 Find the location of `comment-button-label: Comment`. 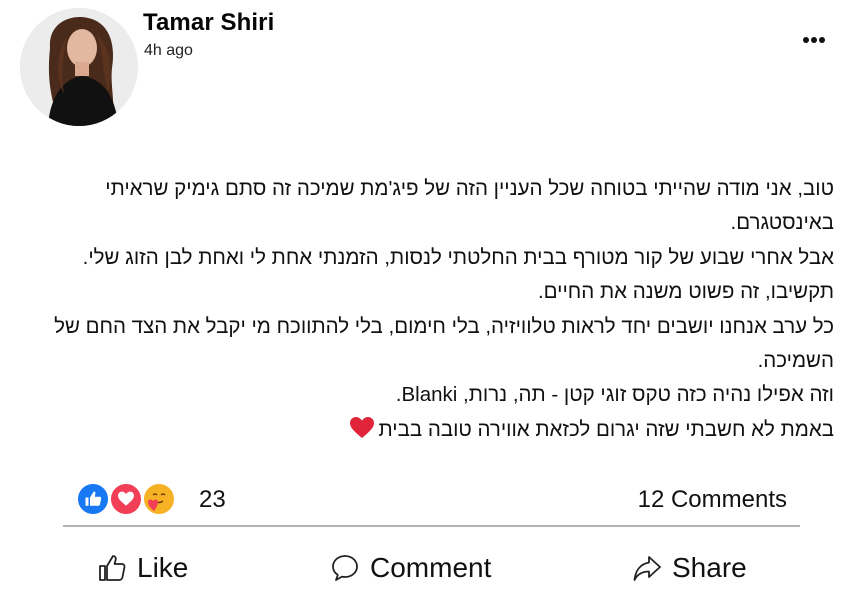

comment-button-label: Comment is located at coordinates (431, 567).